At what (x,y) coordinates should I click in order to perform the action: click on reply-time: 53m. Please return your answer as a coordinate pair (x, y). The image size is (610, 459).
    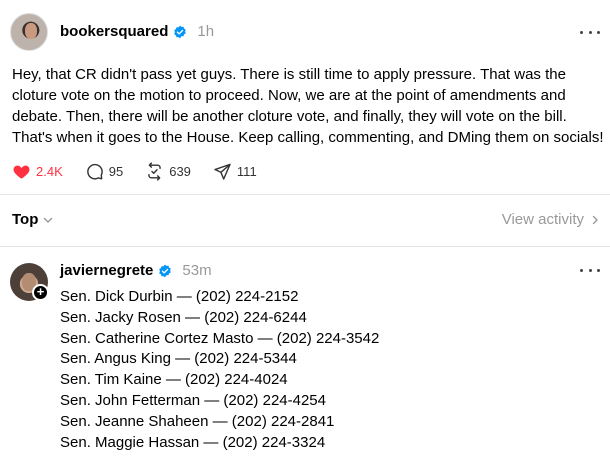
    Looking at the image, I should click on (197, 270).